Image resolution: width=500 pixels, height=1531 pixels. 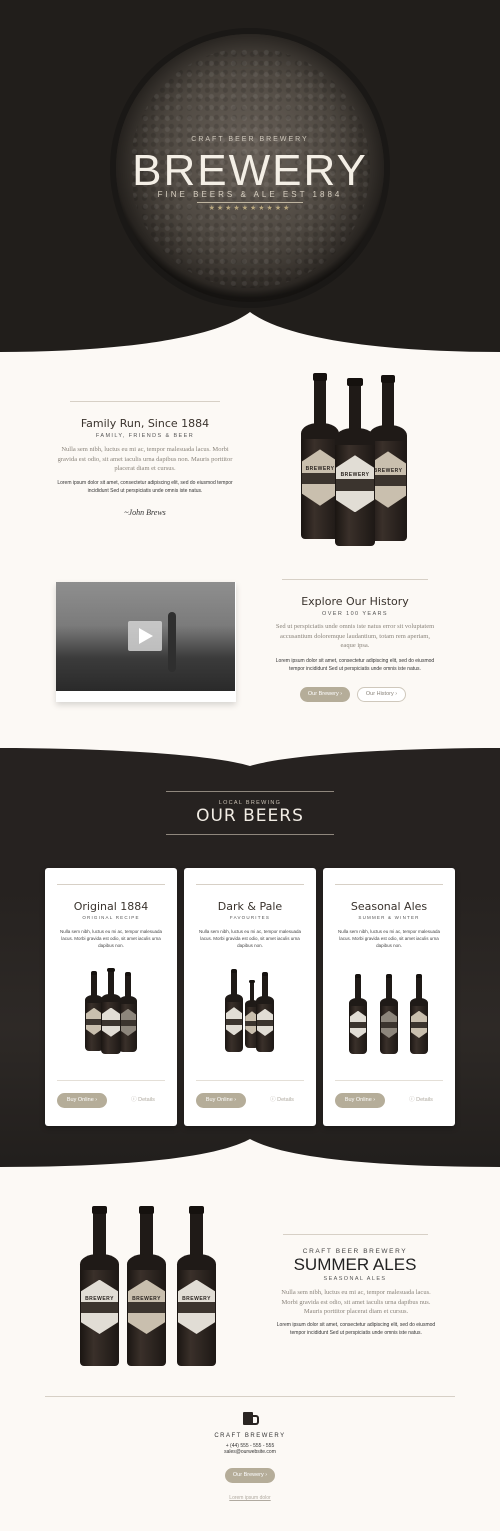 What do you see at coordinates (111, 906) in the screenshot?
I see `card-title: Original 1884` at bounding box center [111, 906].